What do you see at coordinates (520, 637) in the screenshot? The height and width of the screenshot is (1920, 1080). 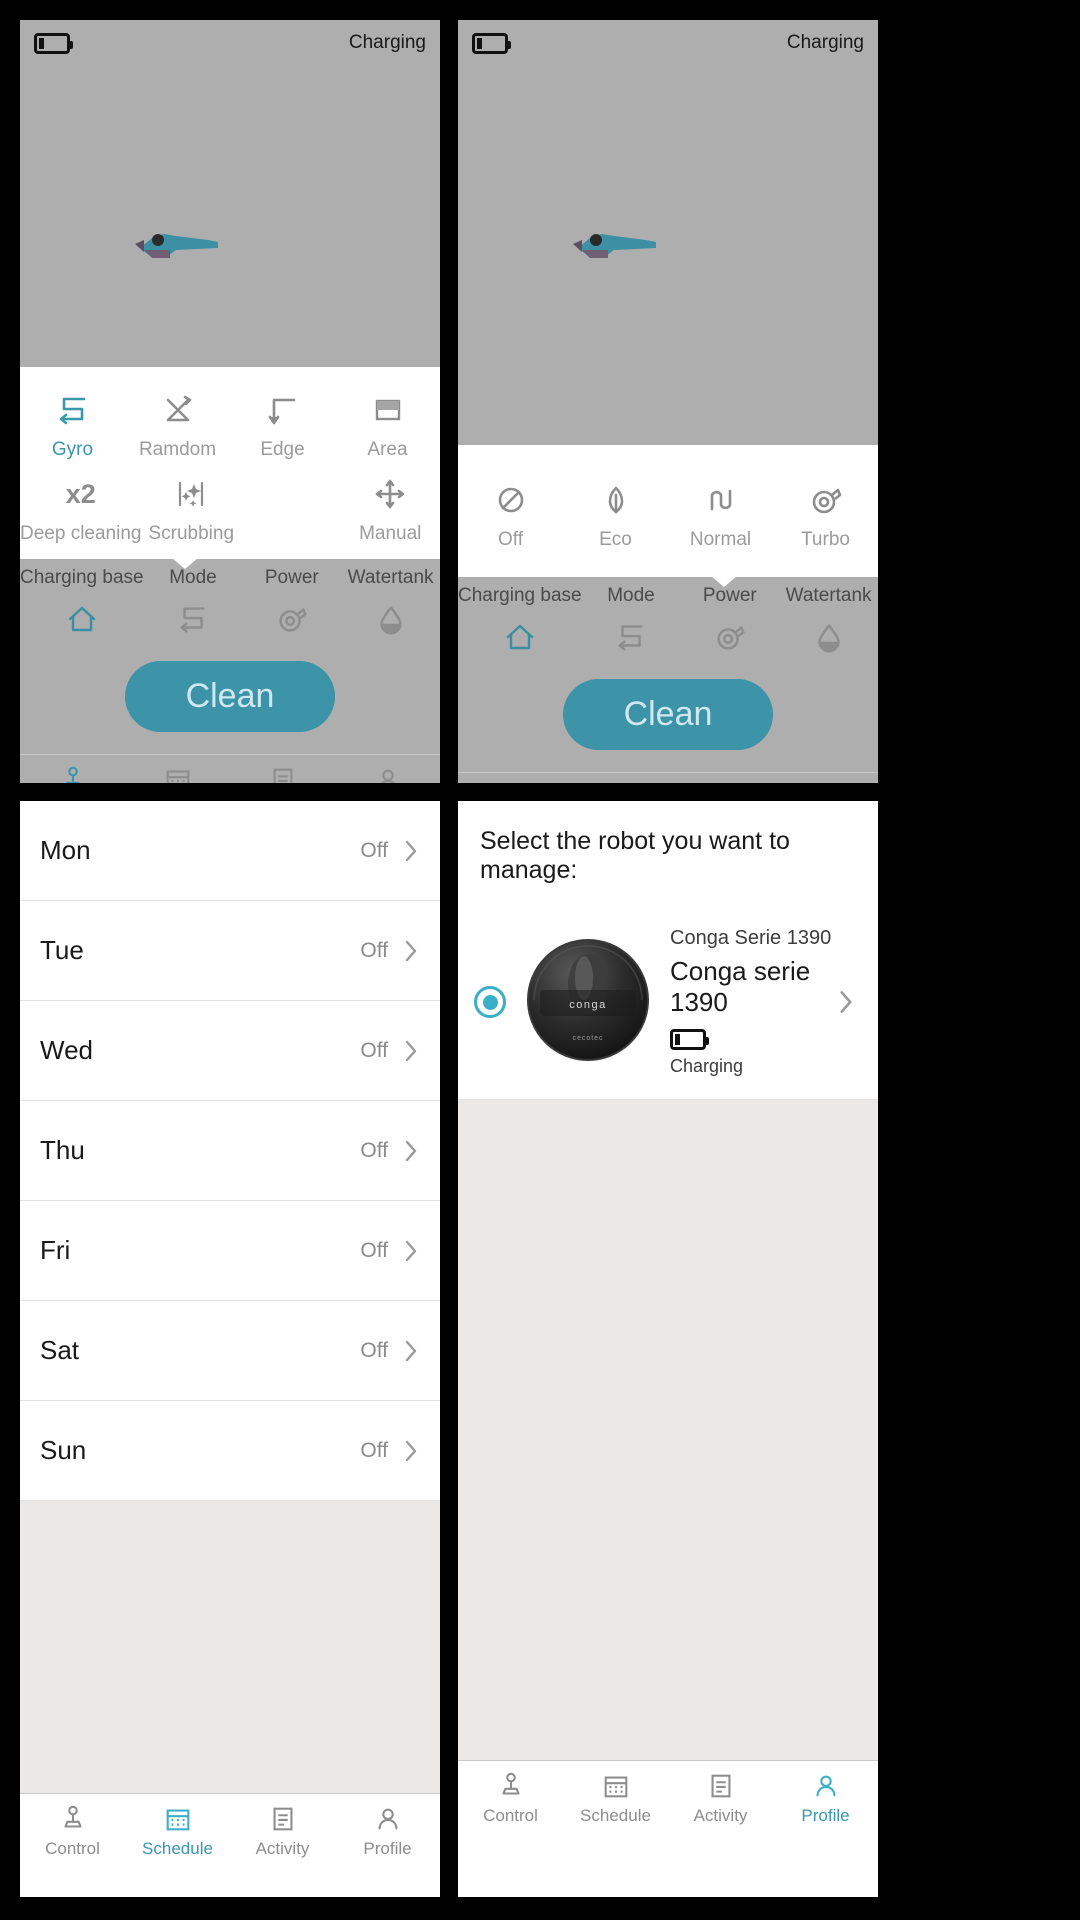 I see `home-icon` at bounding box center [520, 637].